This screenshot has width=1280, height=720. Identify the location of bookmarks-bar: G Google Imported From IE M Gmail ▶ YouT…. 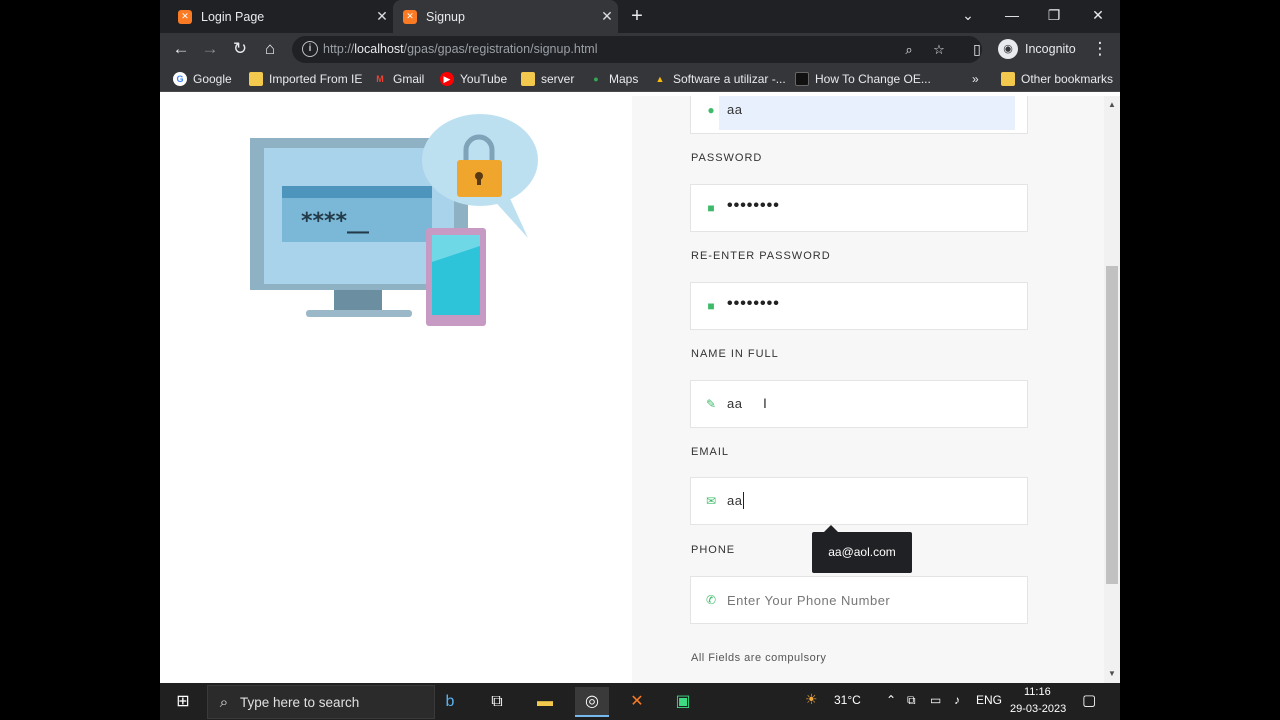
(640, 78).